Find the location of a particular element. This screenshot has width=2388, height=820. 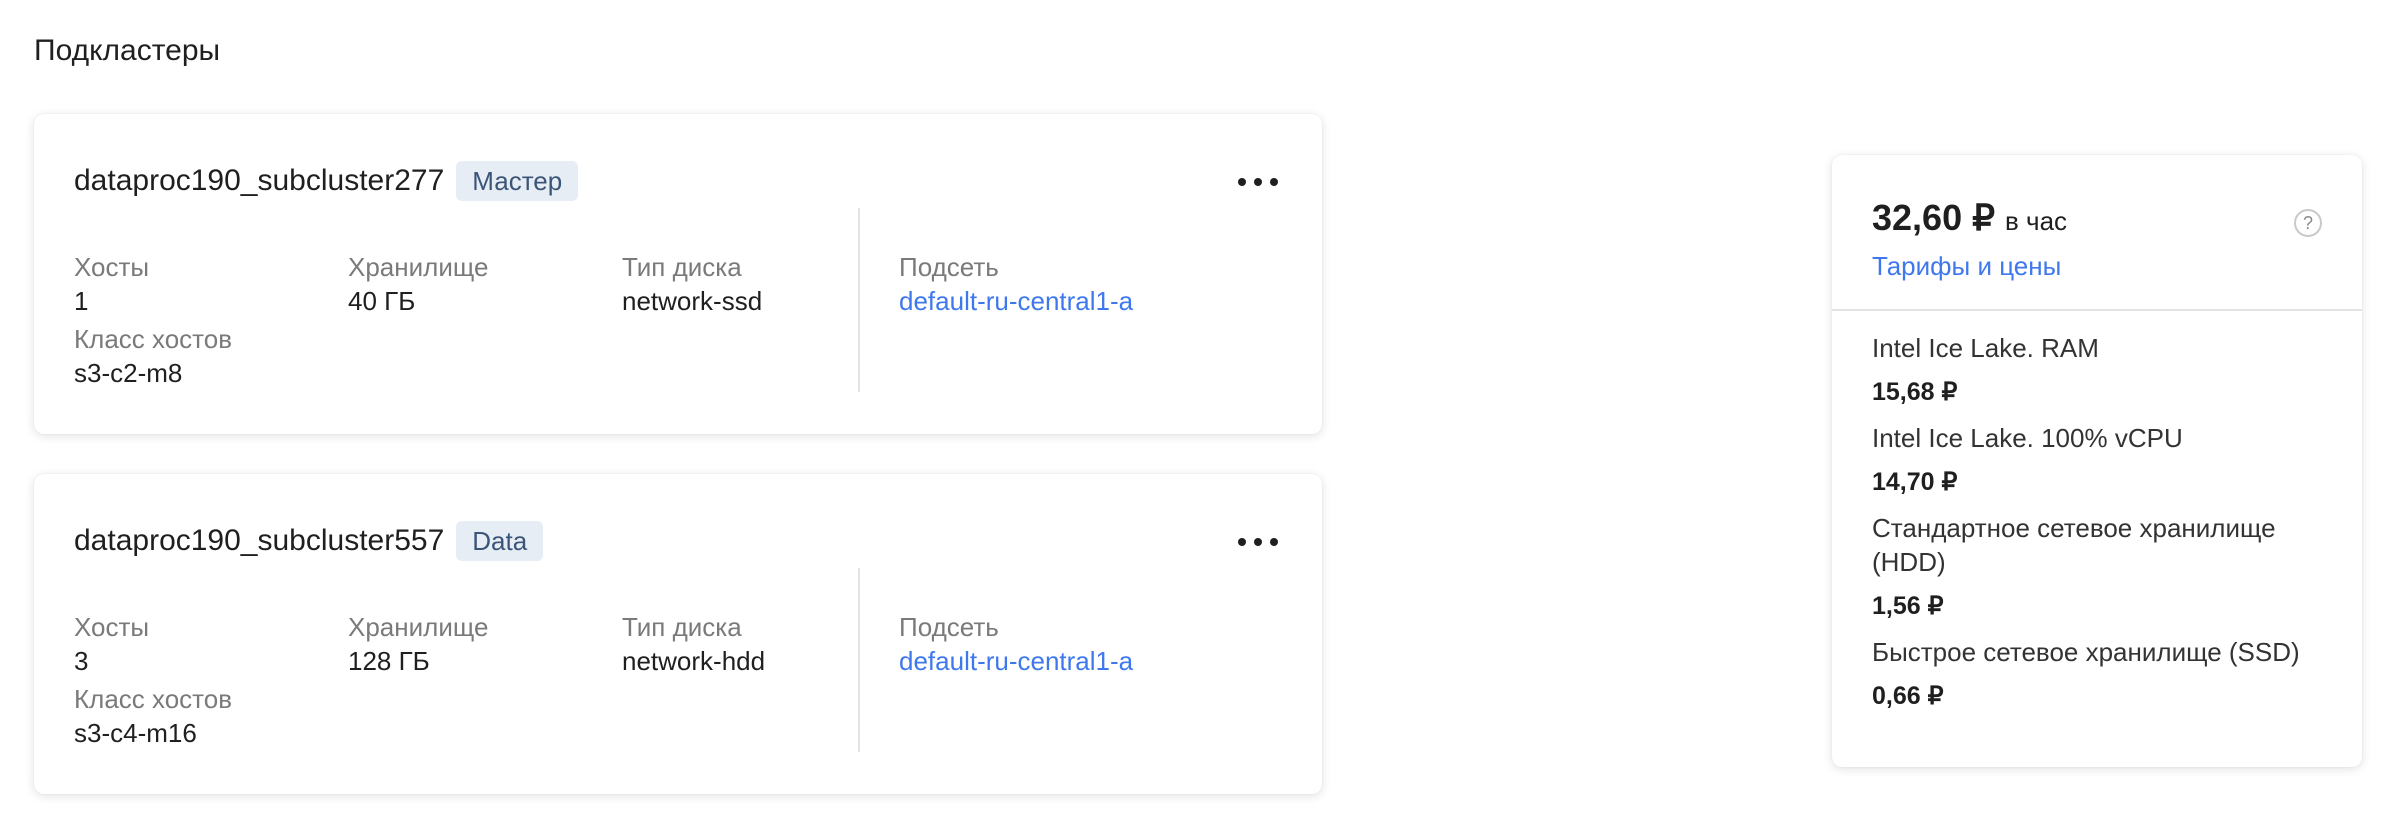

price-total: 32,60 ₽ в час is located at coordinates (1969, 218).